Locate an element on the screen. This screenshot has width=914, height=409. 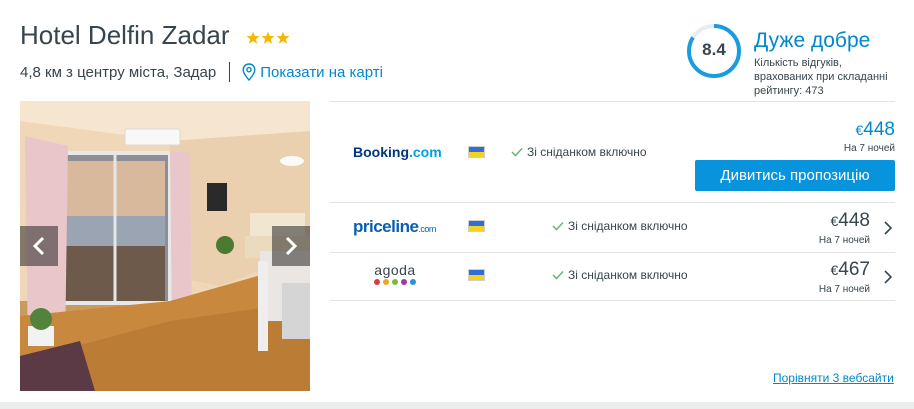
rating-label: Дуже добре is located at coordinates (812, 40).